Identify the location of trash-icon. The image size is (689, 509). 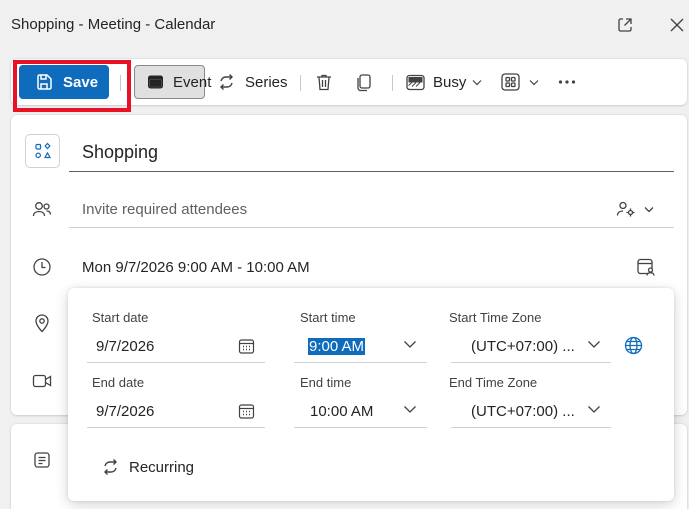
(324, 82).